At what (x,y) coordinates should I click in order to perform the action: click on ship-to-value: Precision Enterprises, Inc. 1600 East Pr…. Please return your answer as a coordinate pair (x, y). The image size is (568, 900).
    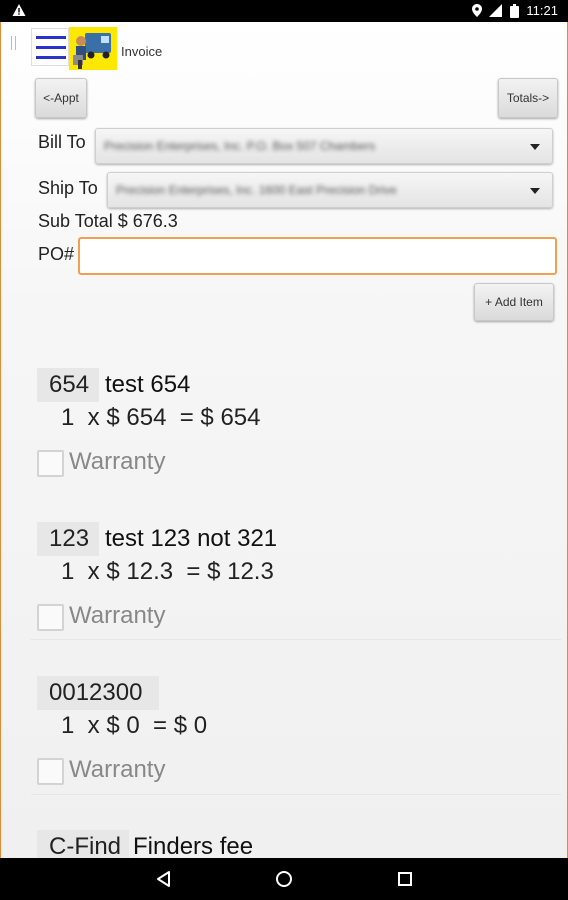
    Looking at the image, I should click on (256, 190).